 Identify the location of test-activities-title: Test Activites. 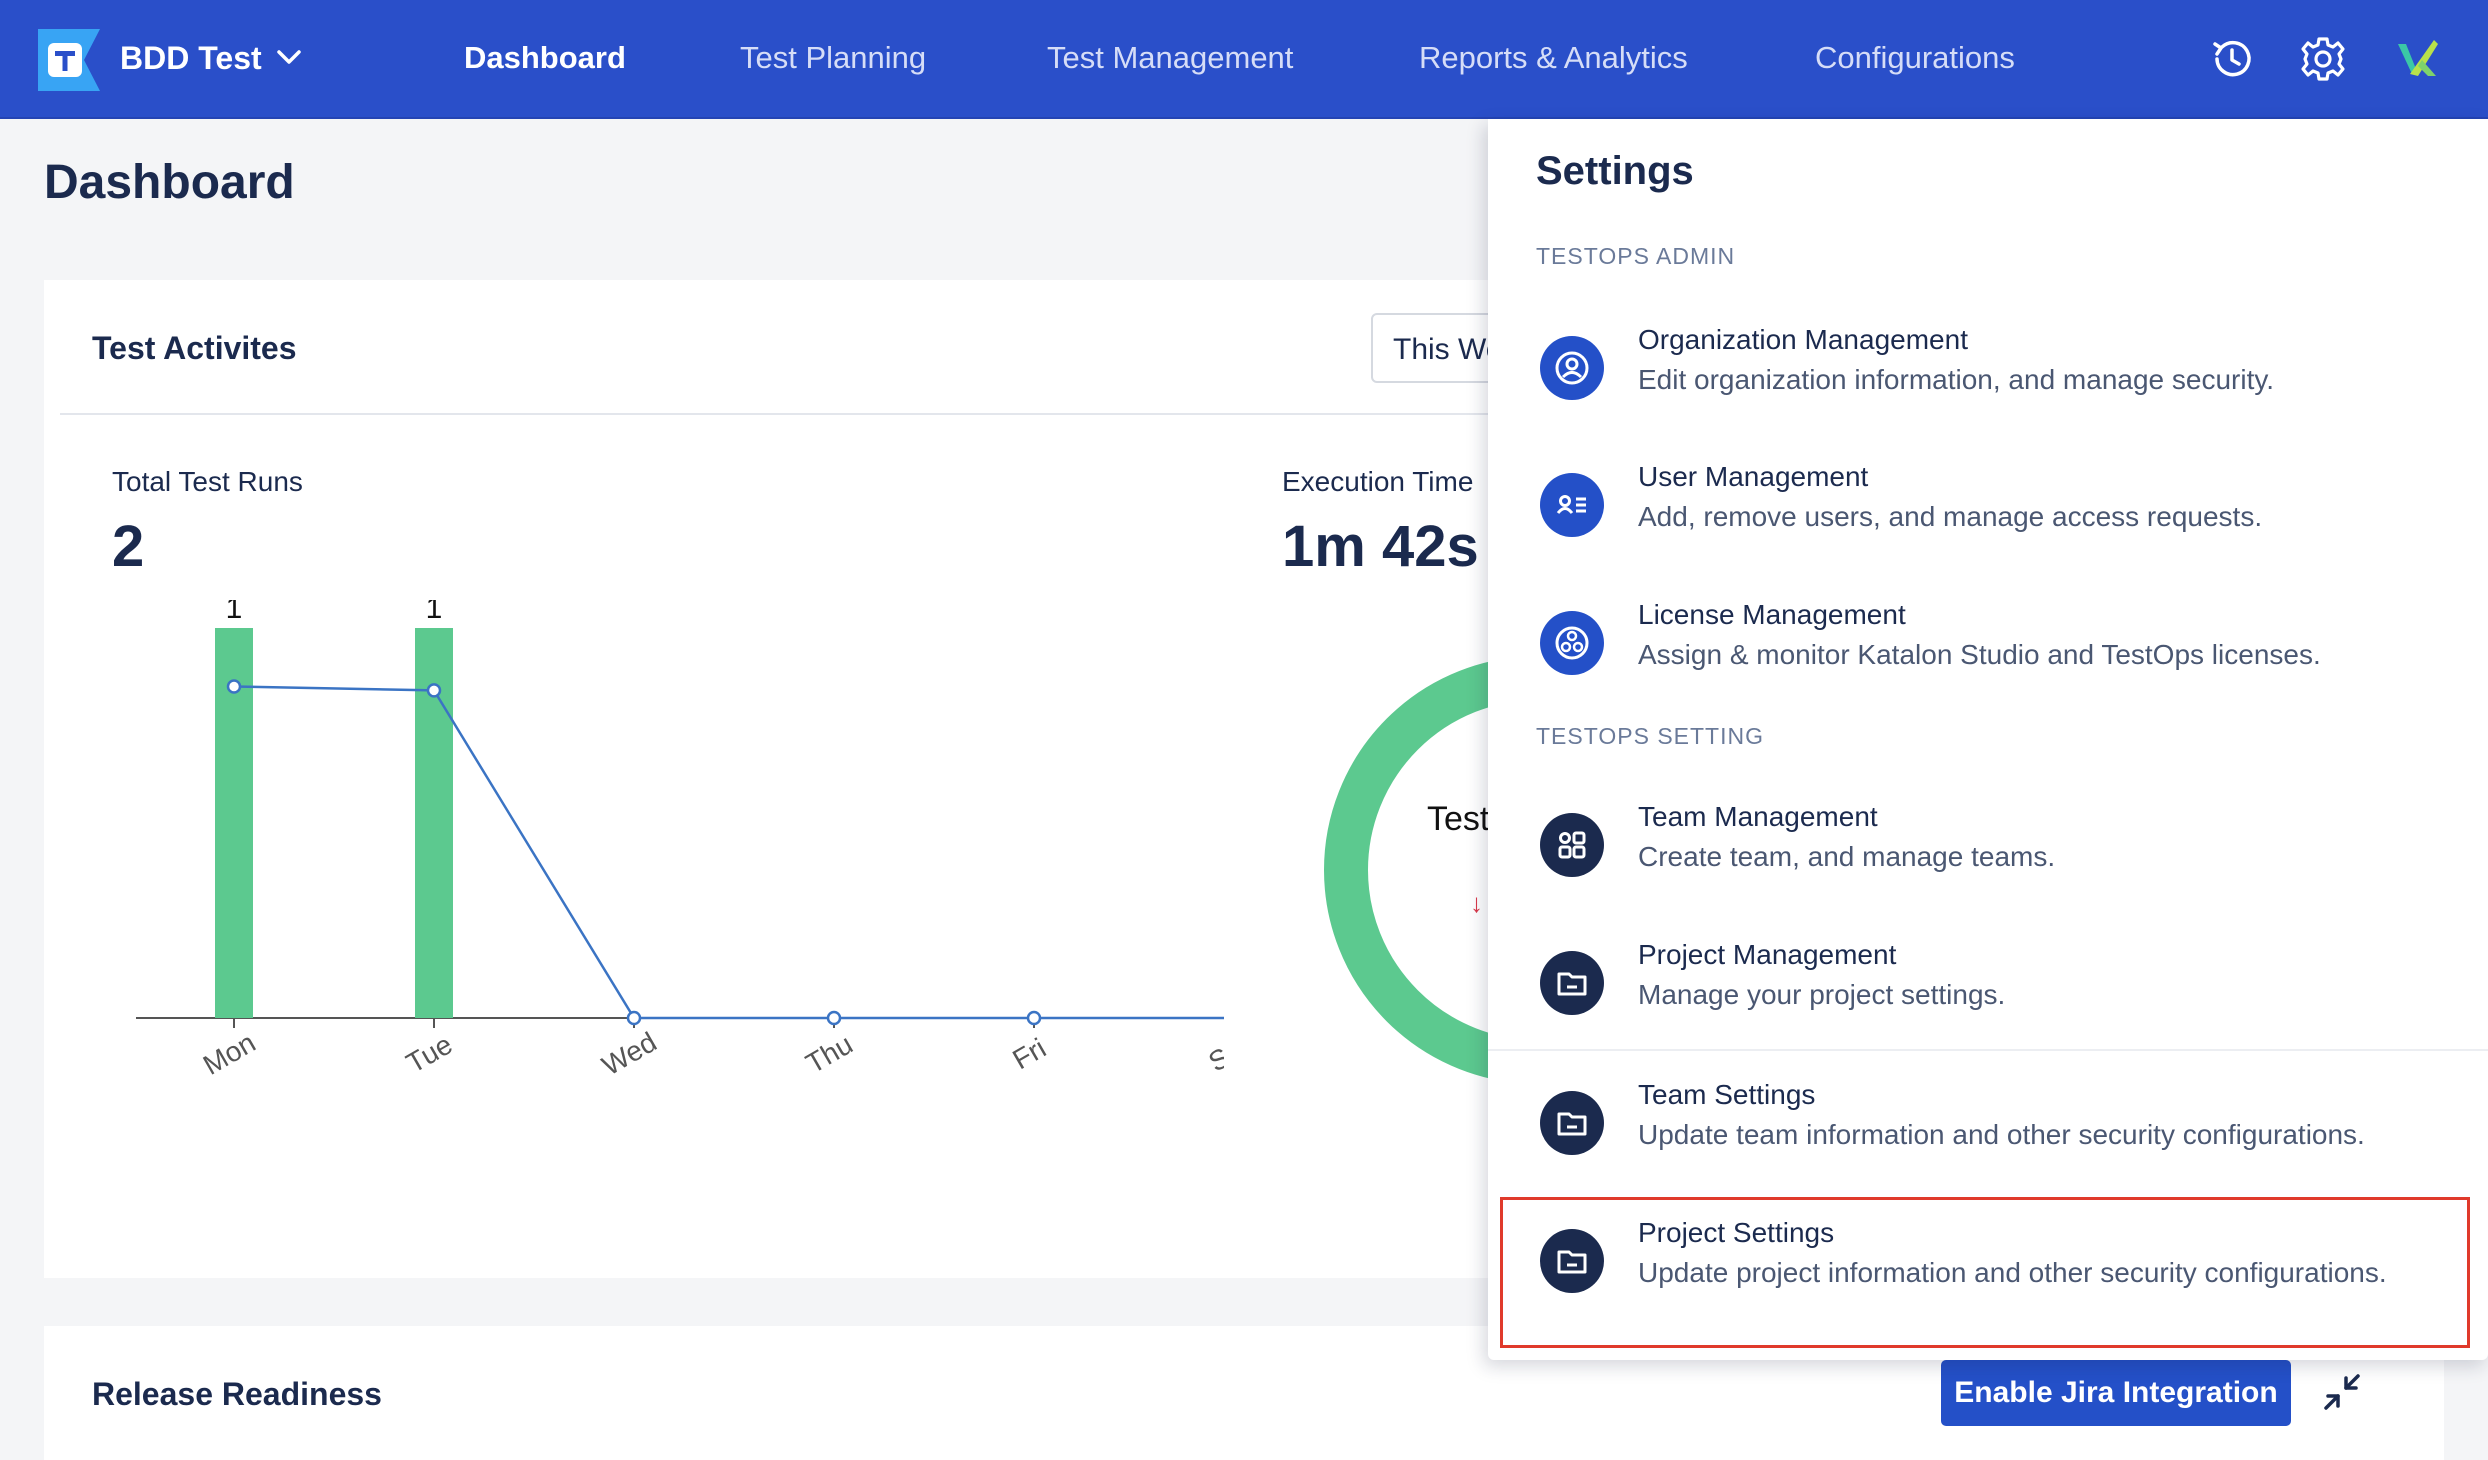
(194, 348).